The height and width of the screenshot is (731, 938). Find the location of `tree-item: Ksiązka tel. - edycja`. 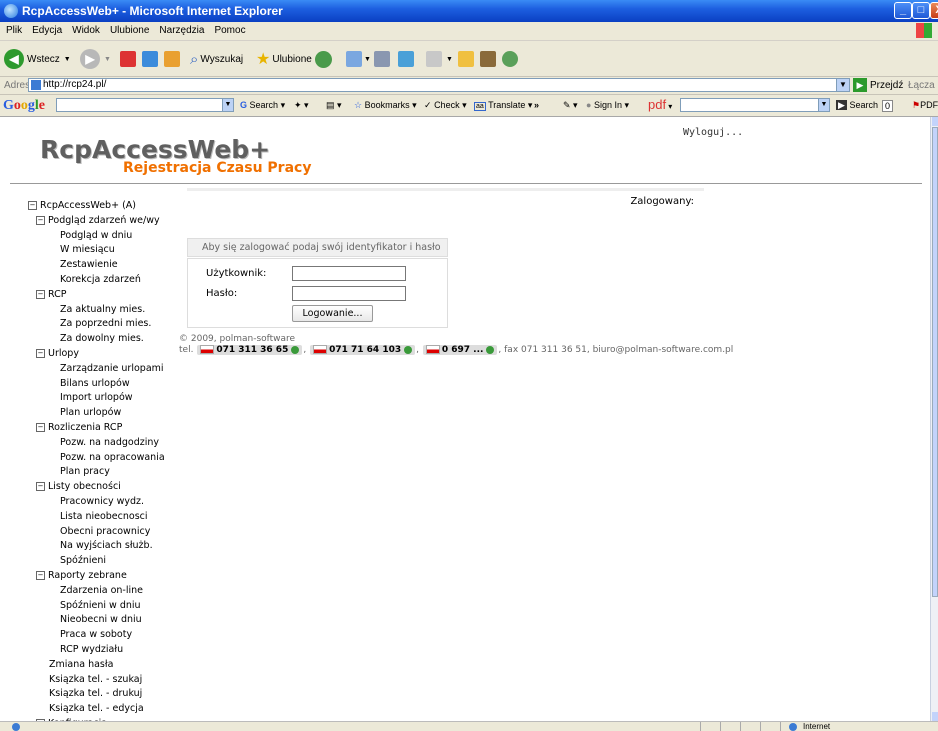

tree-item: Ksiązka tel. - edycja is located at coordinates (96, 709).